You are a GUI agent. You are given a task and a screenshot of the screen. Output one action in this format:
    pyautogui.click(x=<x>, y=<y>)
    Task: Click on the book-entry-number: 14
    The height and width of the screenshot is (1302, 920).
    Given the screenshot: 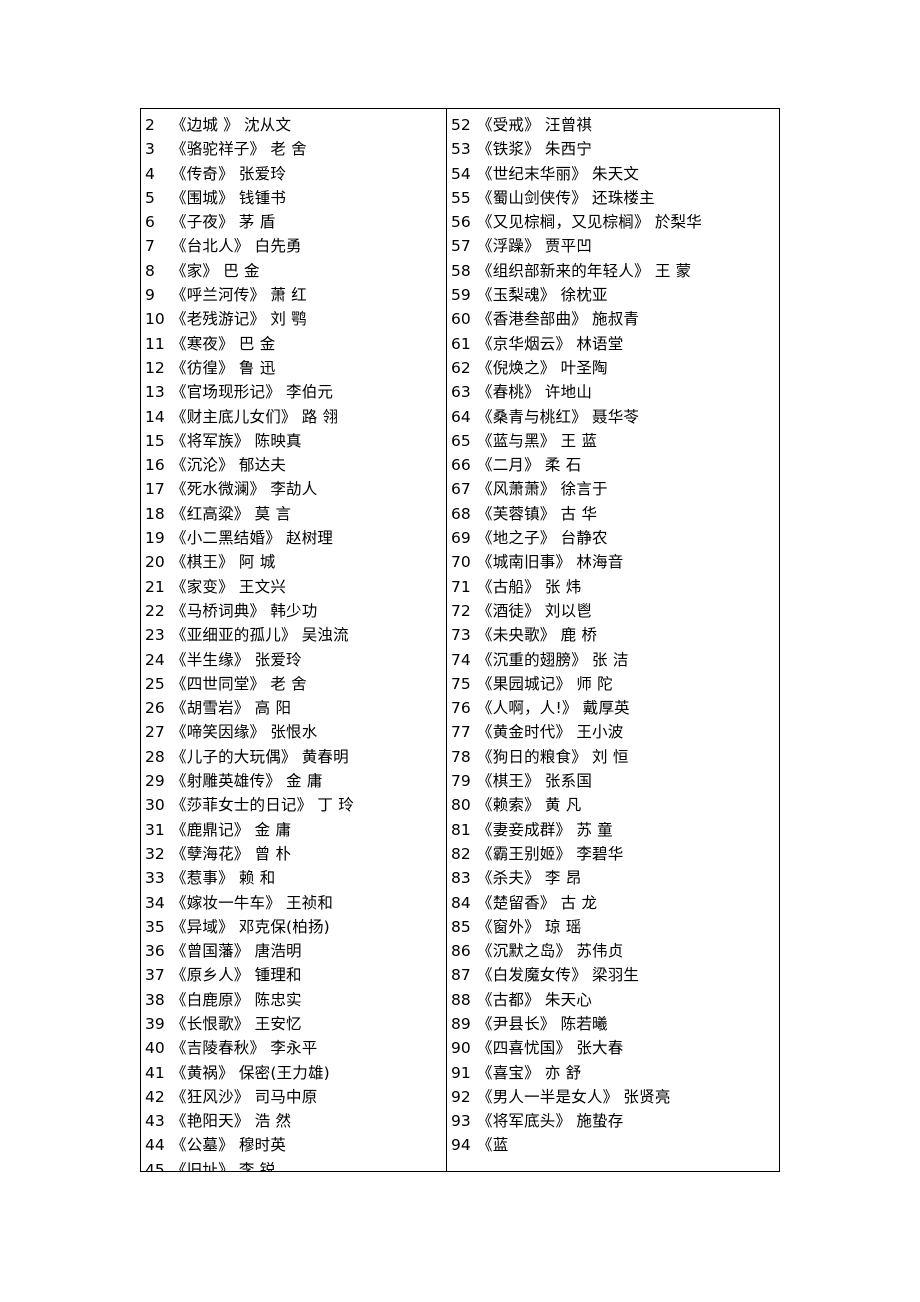 What is the action you would take?
    pyautogui.click(x=155, y=416)
    